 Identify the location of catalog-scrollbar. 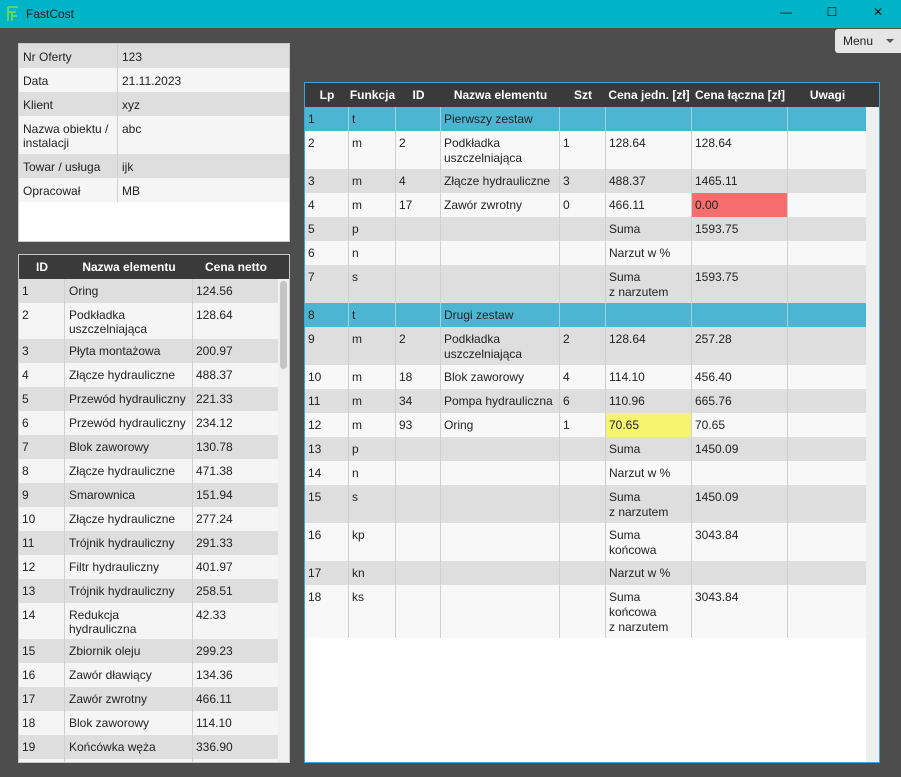
(283, 520).